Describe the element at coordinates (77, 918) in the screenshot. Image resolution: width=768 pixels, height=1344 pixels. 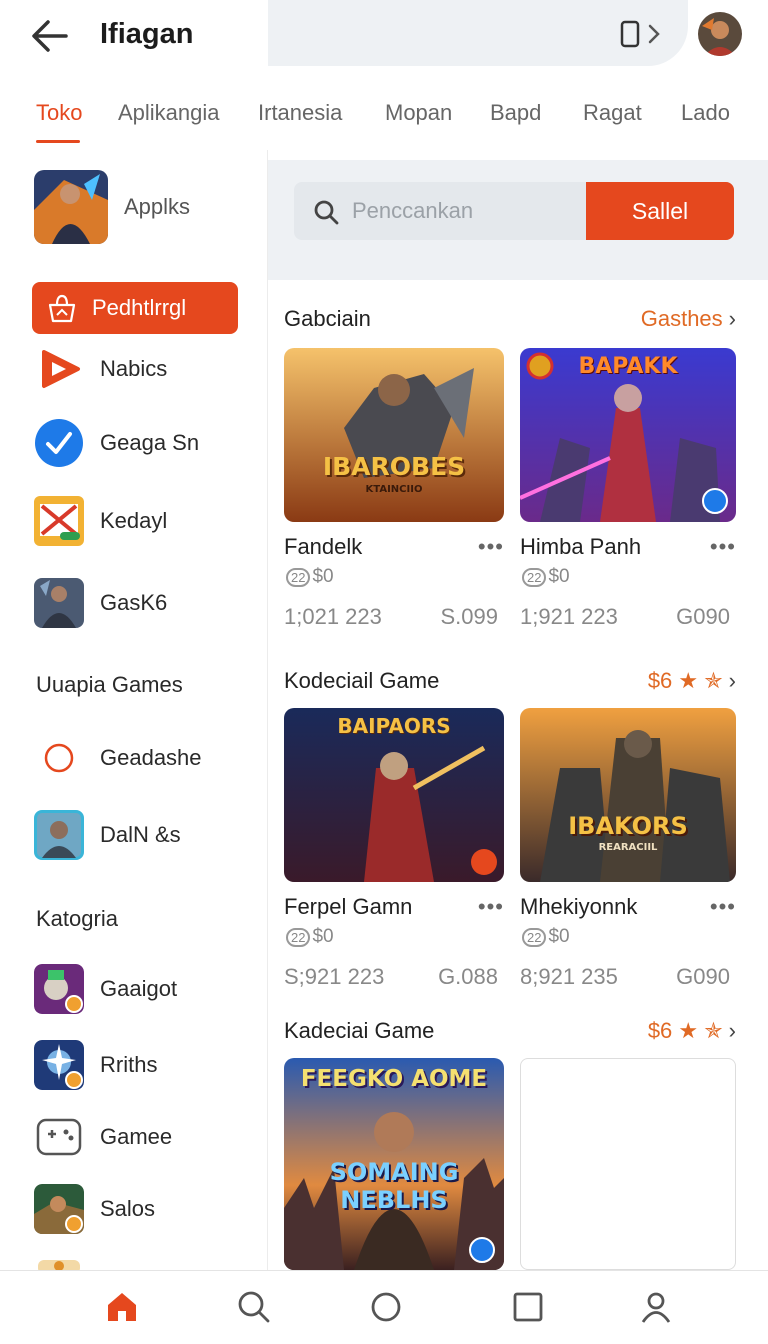
I see `section-title-katogria: Katogria` at that location.